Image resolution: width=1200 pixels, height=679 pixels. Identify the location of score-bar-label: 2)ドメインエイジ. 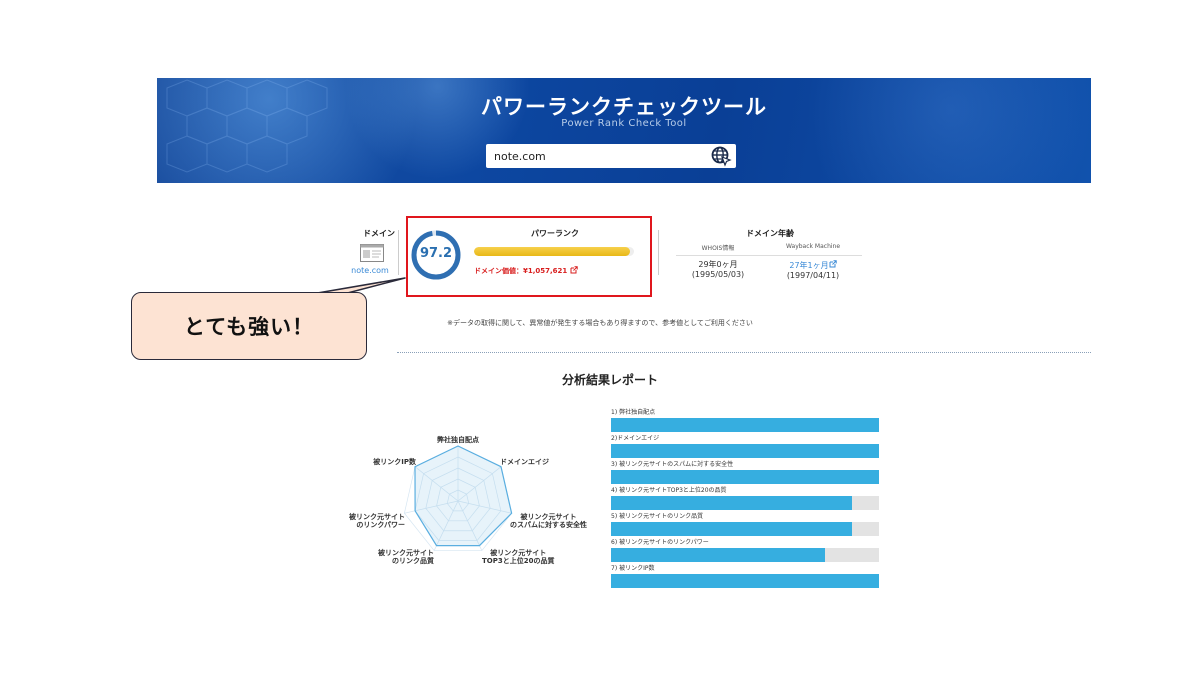
(635, 438).